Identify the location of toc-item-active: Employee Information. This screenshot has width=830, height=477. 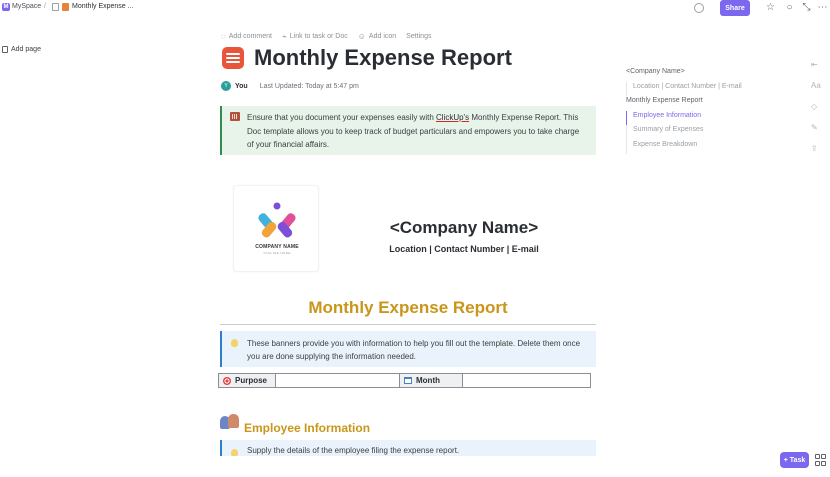
(684, 117).